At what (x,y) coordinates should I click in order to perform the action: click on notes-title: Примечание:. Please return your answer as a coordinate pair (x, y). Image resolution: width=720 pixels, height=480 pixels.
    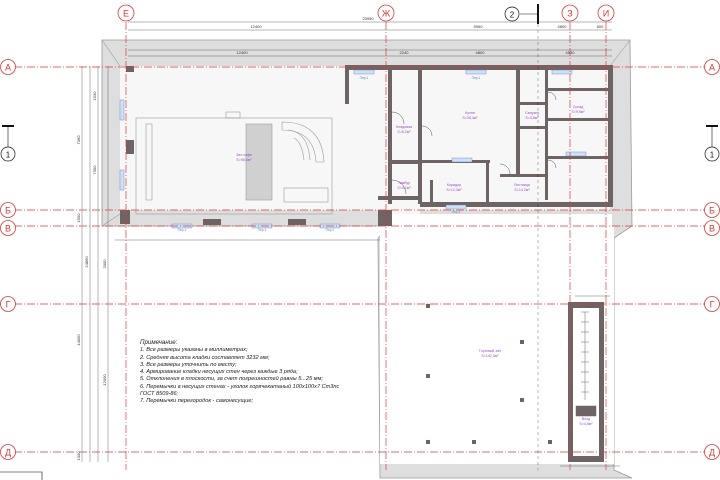
    Looking at the image, I should click on (159, 342).